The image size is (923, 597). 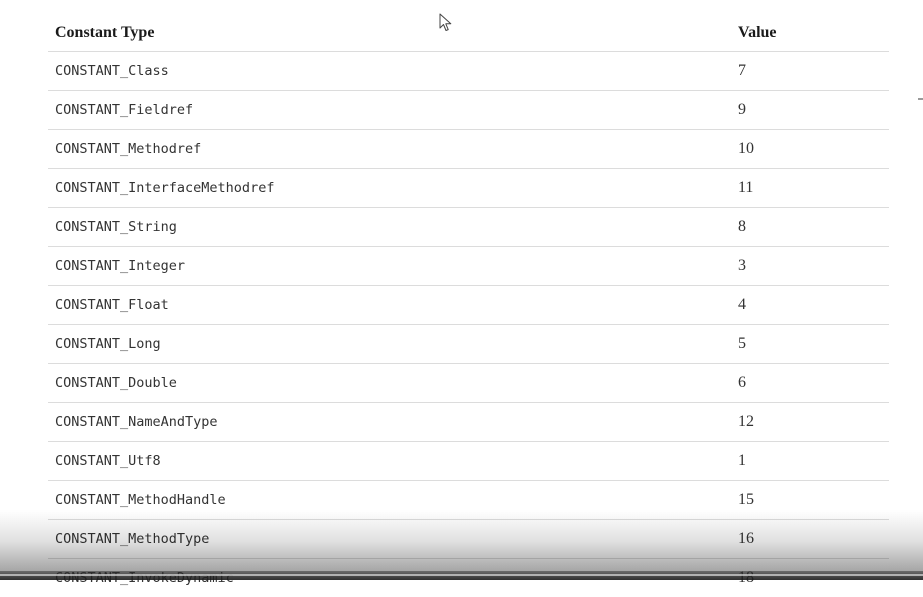 I want to click on value-cell: 9, so click(x=742, y=109).